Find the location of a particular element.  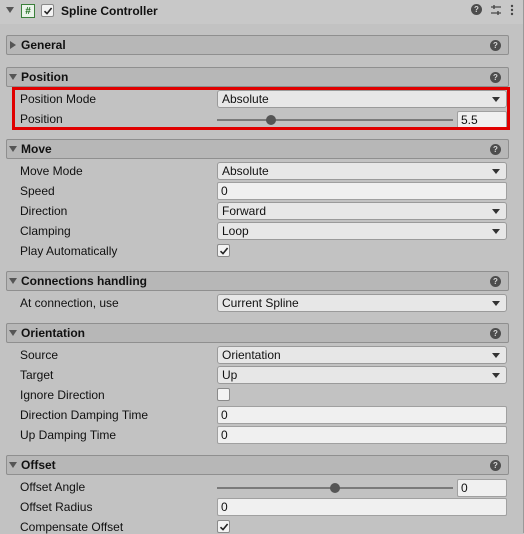

source-dropdown: Orientation is located at coordinates (362, 355).